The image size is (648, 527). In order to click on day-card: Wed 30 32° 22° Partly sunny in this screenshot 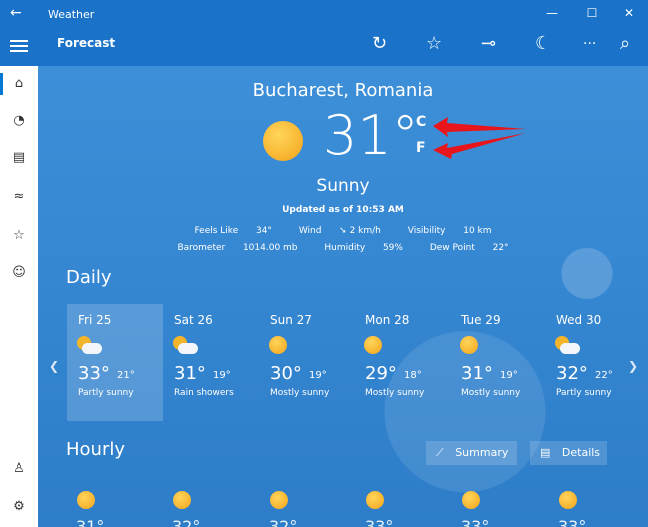, I will do `click(593, 362)`.